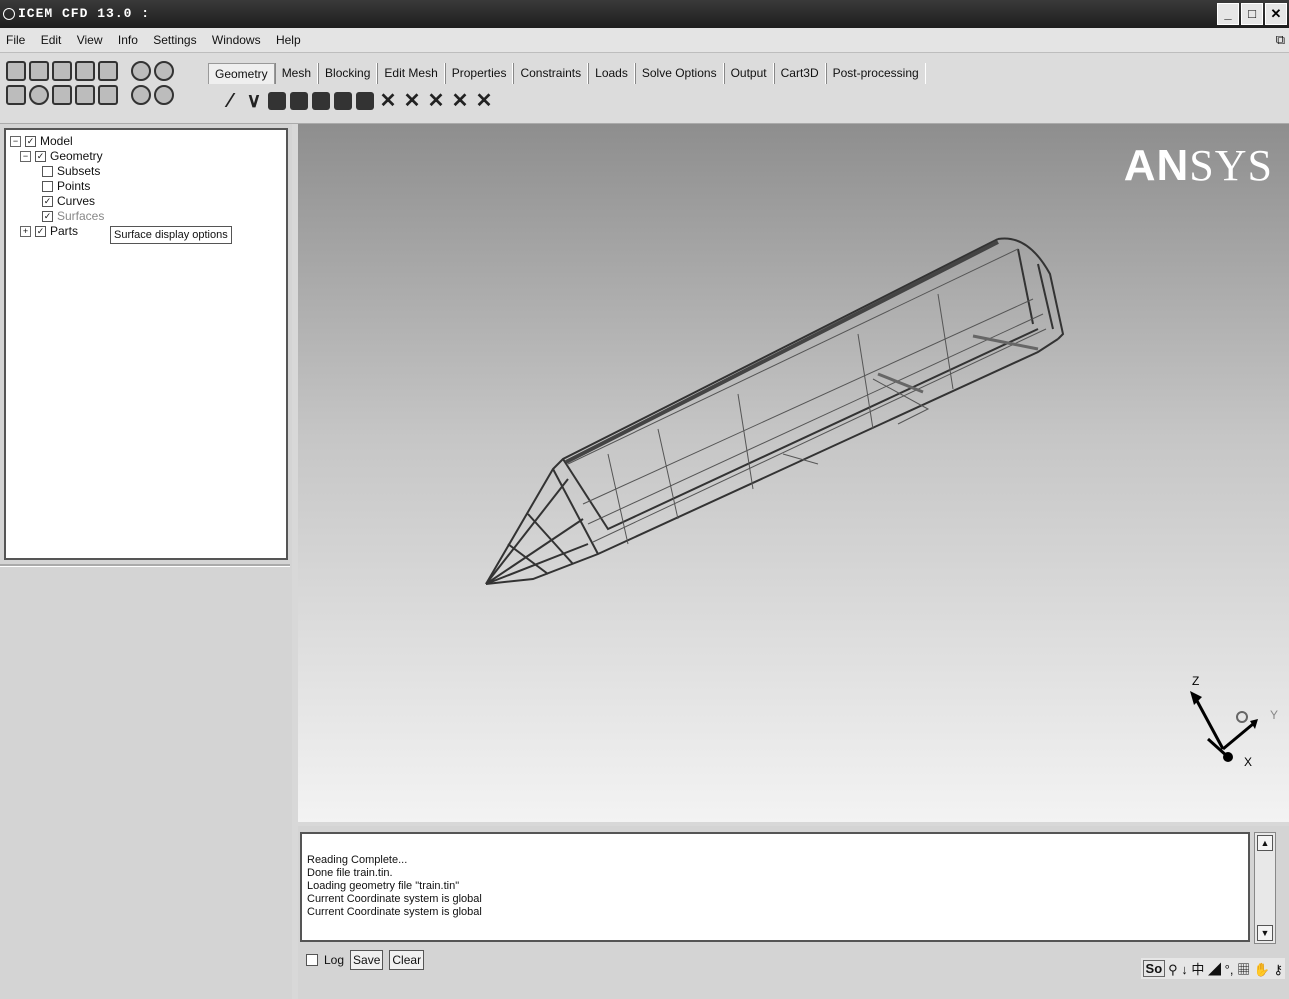  What do you see at coordinates (394, 912) in the screenshot?
I see `console-line: Current Coordinate system is global` at bounding box center [394, 912].